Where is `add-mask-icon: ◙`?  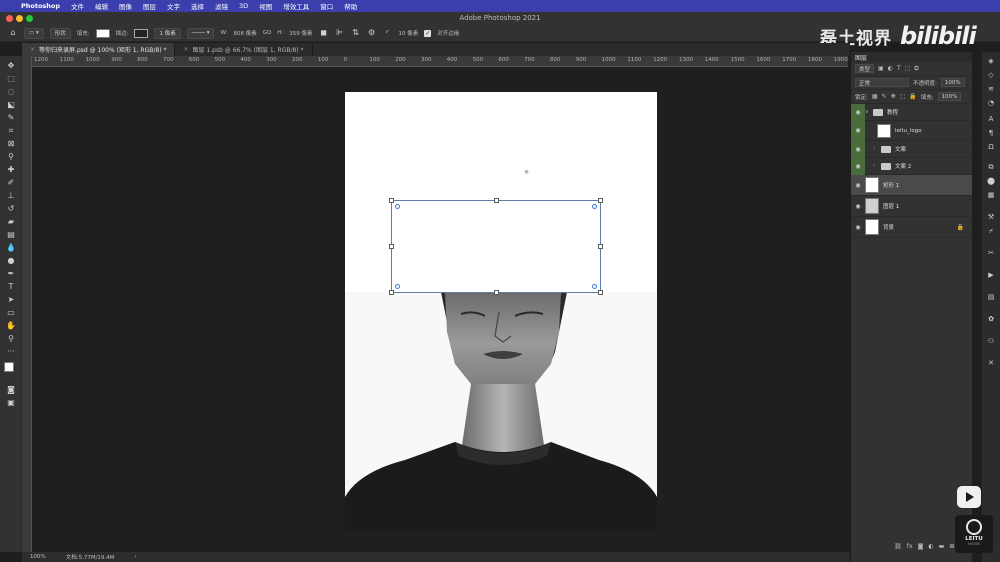
add-mask-icon: ◙ is located at coordinates (921, 546).